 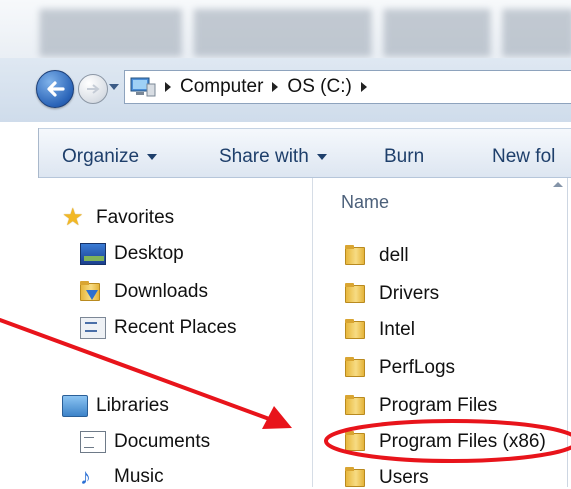 I want to click on nav-item-label: Music, so click(x=139, y=476).